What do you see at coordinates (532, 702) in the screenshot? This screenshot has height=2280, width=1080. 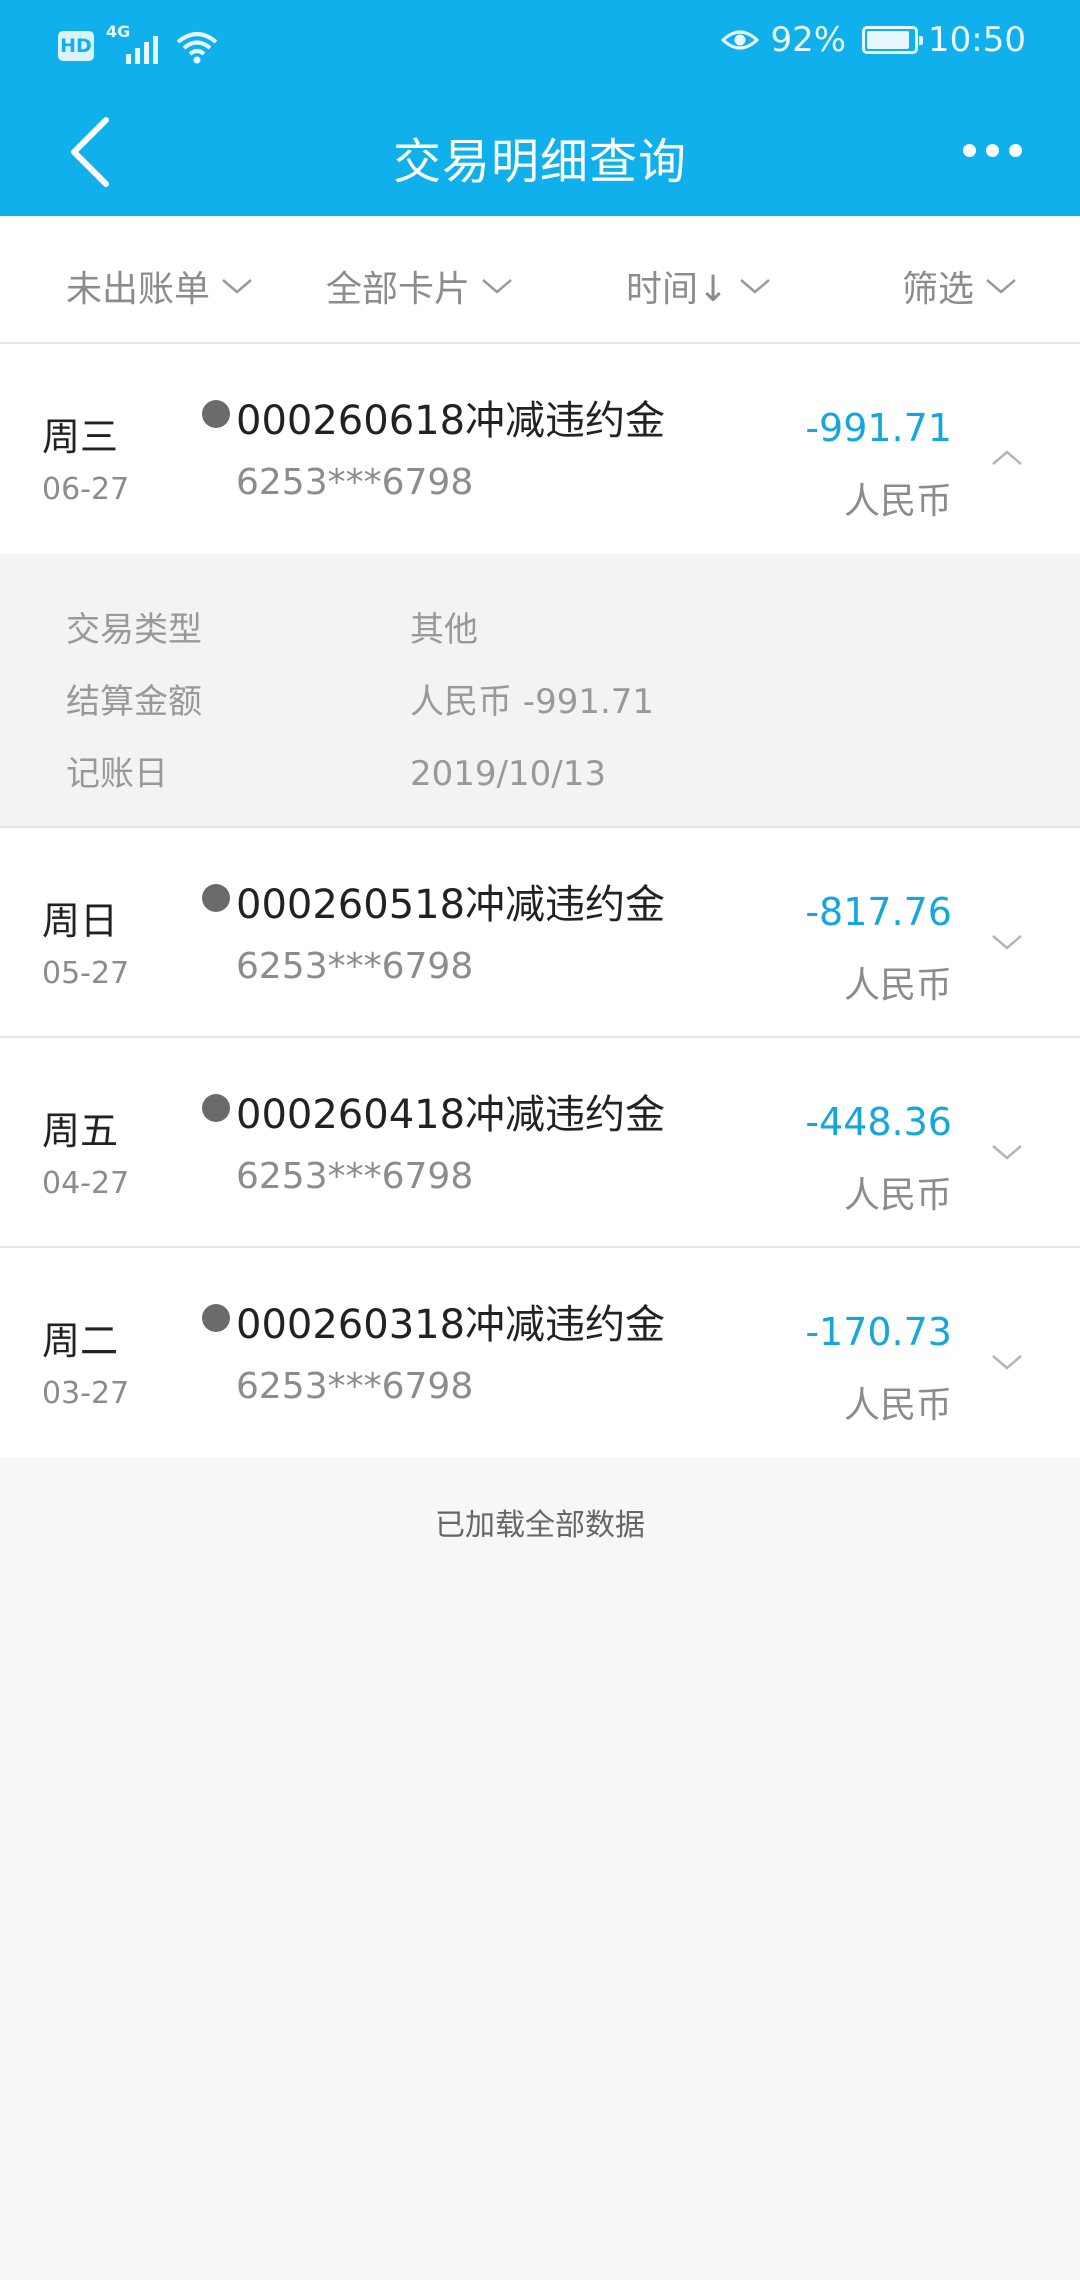 I see `detail-value: 人民币 -991.71` at bounding box center [532, 702].